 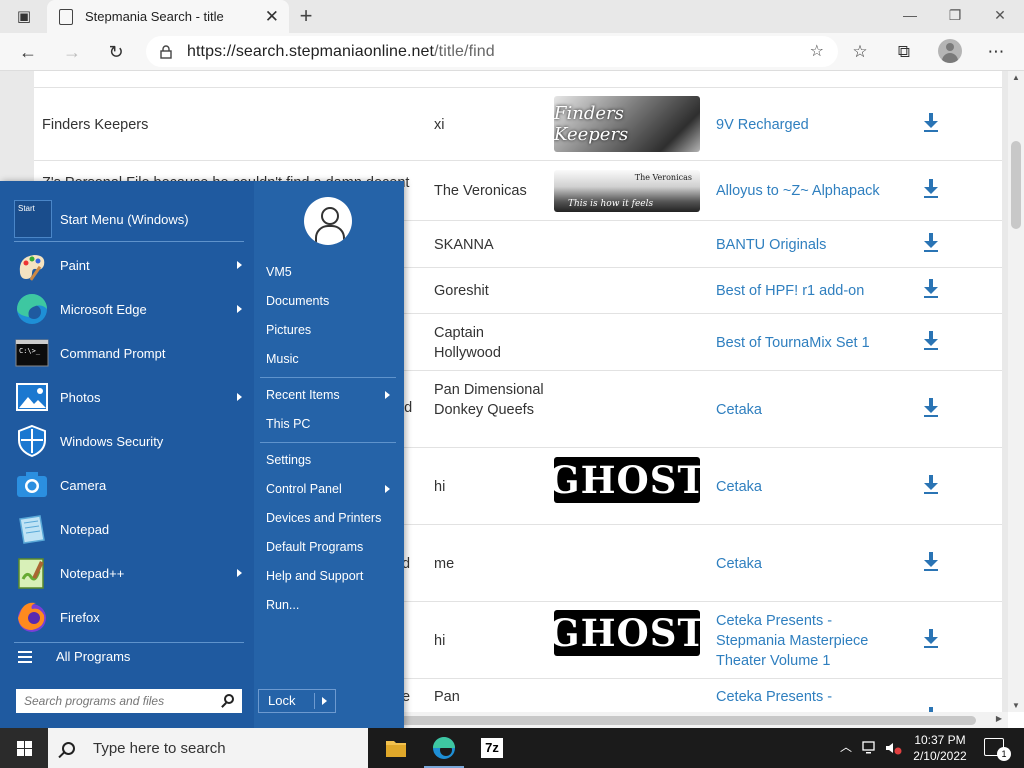 What do you see at coordinates (119, 701) in the screenshot?
I see `start-search-input` at bounding box center [119, 701].